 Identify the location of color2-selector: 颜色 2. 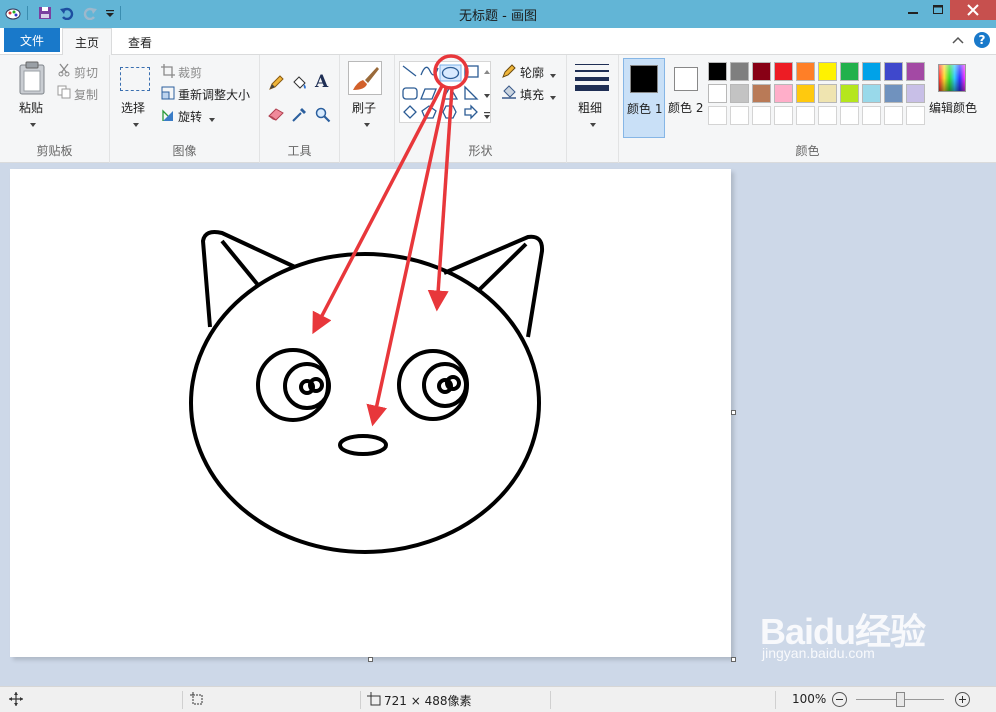
(687, 98).